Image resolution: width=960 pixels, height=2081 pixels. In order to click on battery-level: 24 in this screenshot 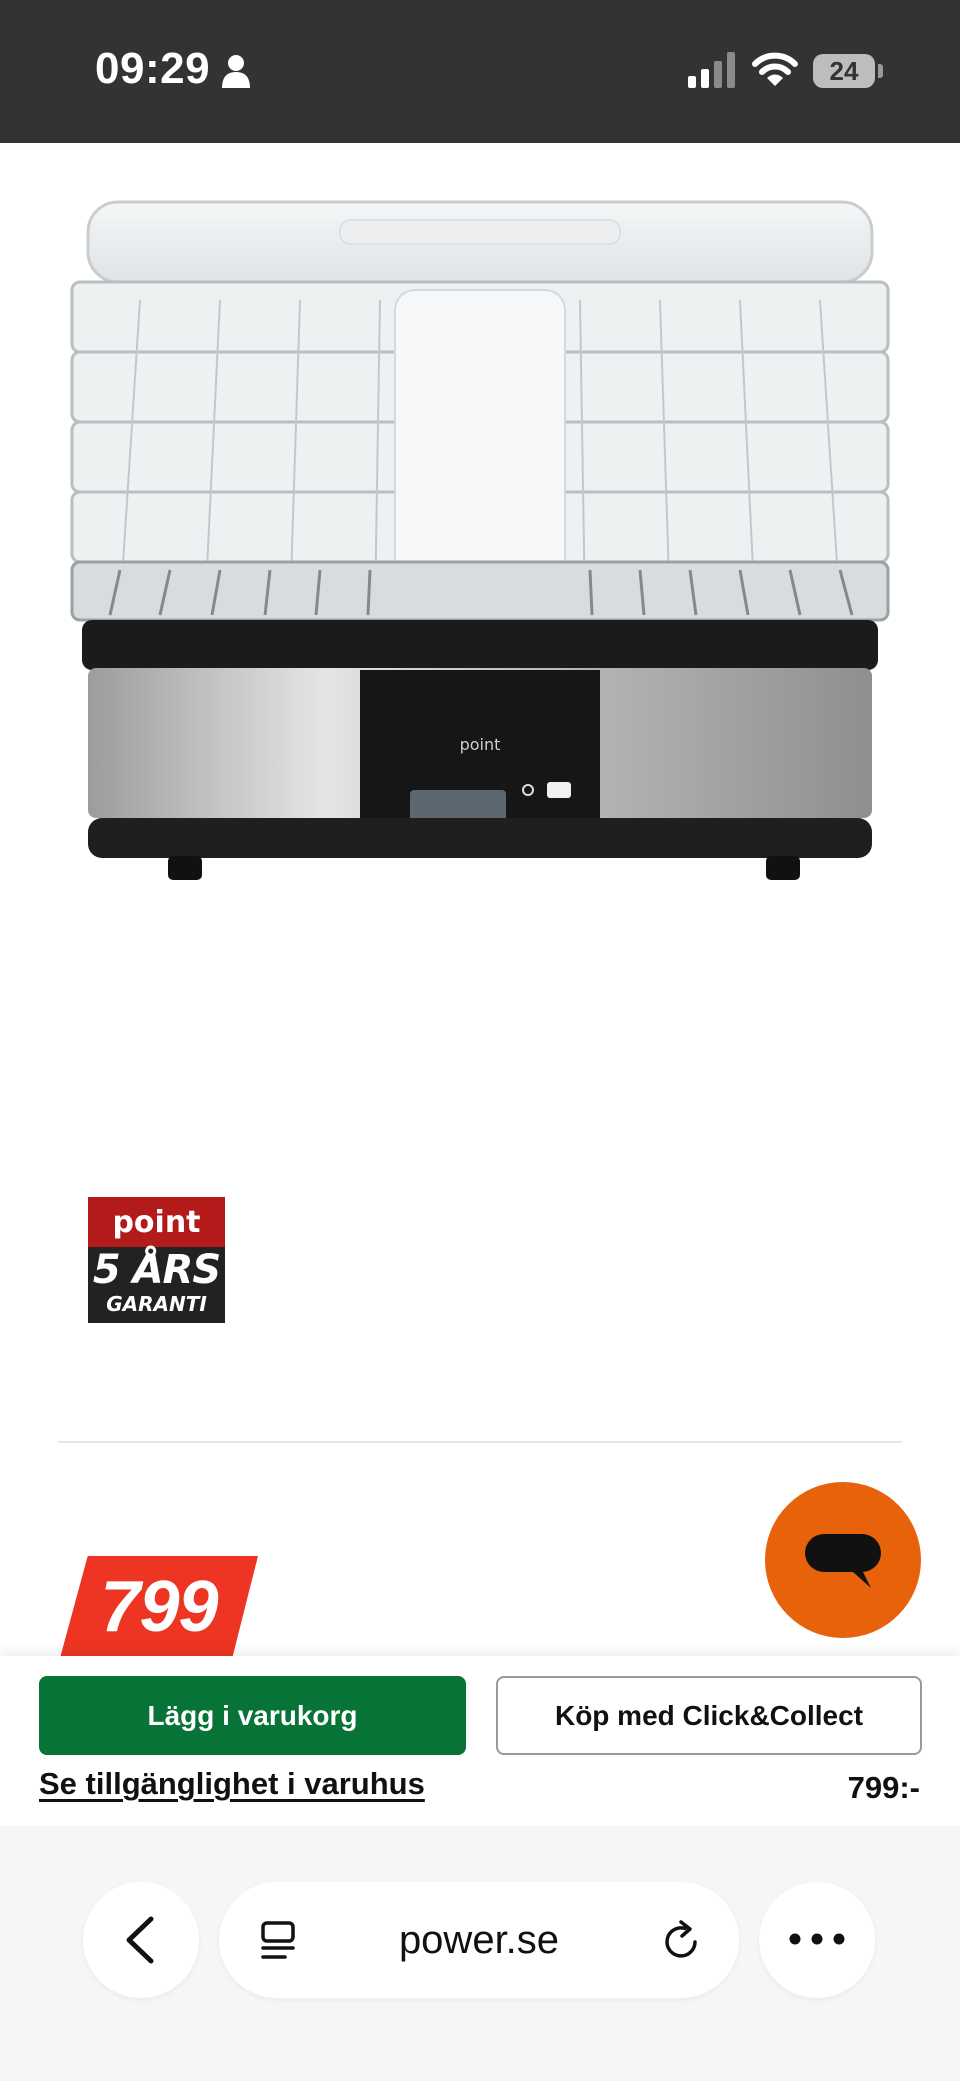, I will do `click(844, 71)`.